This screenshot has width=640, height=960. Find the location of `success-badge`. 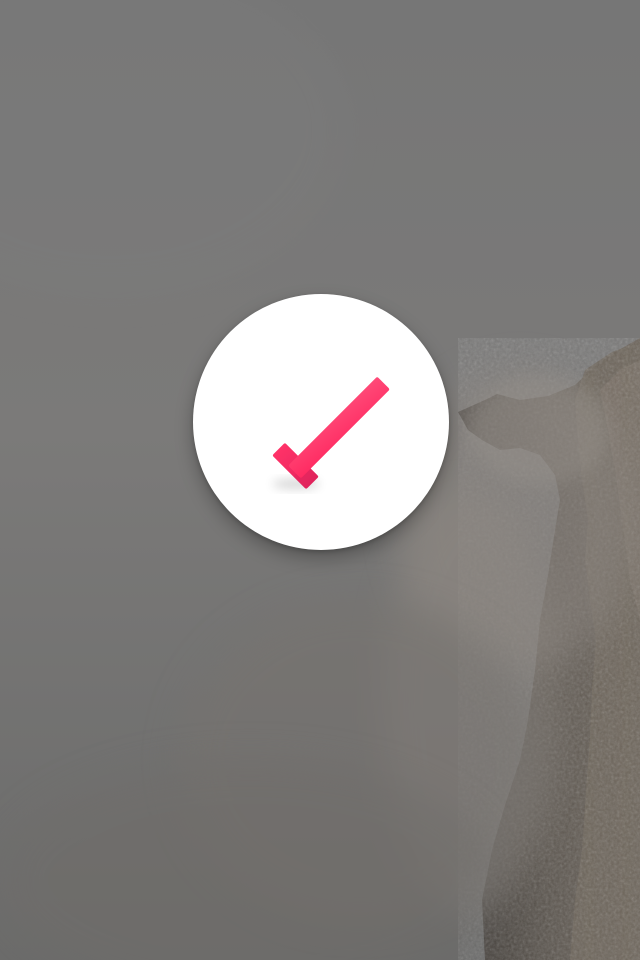

success-badge is located at coordinates (321, 422).